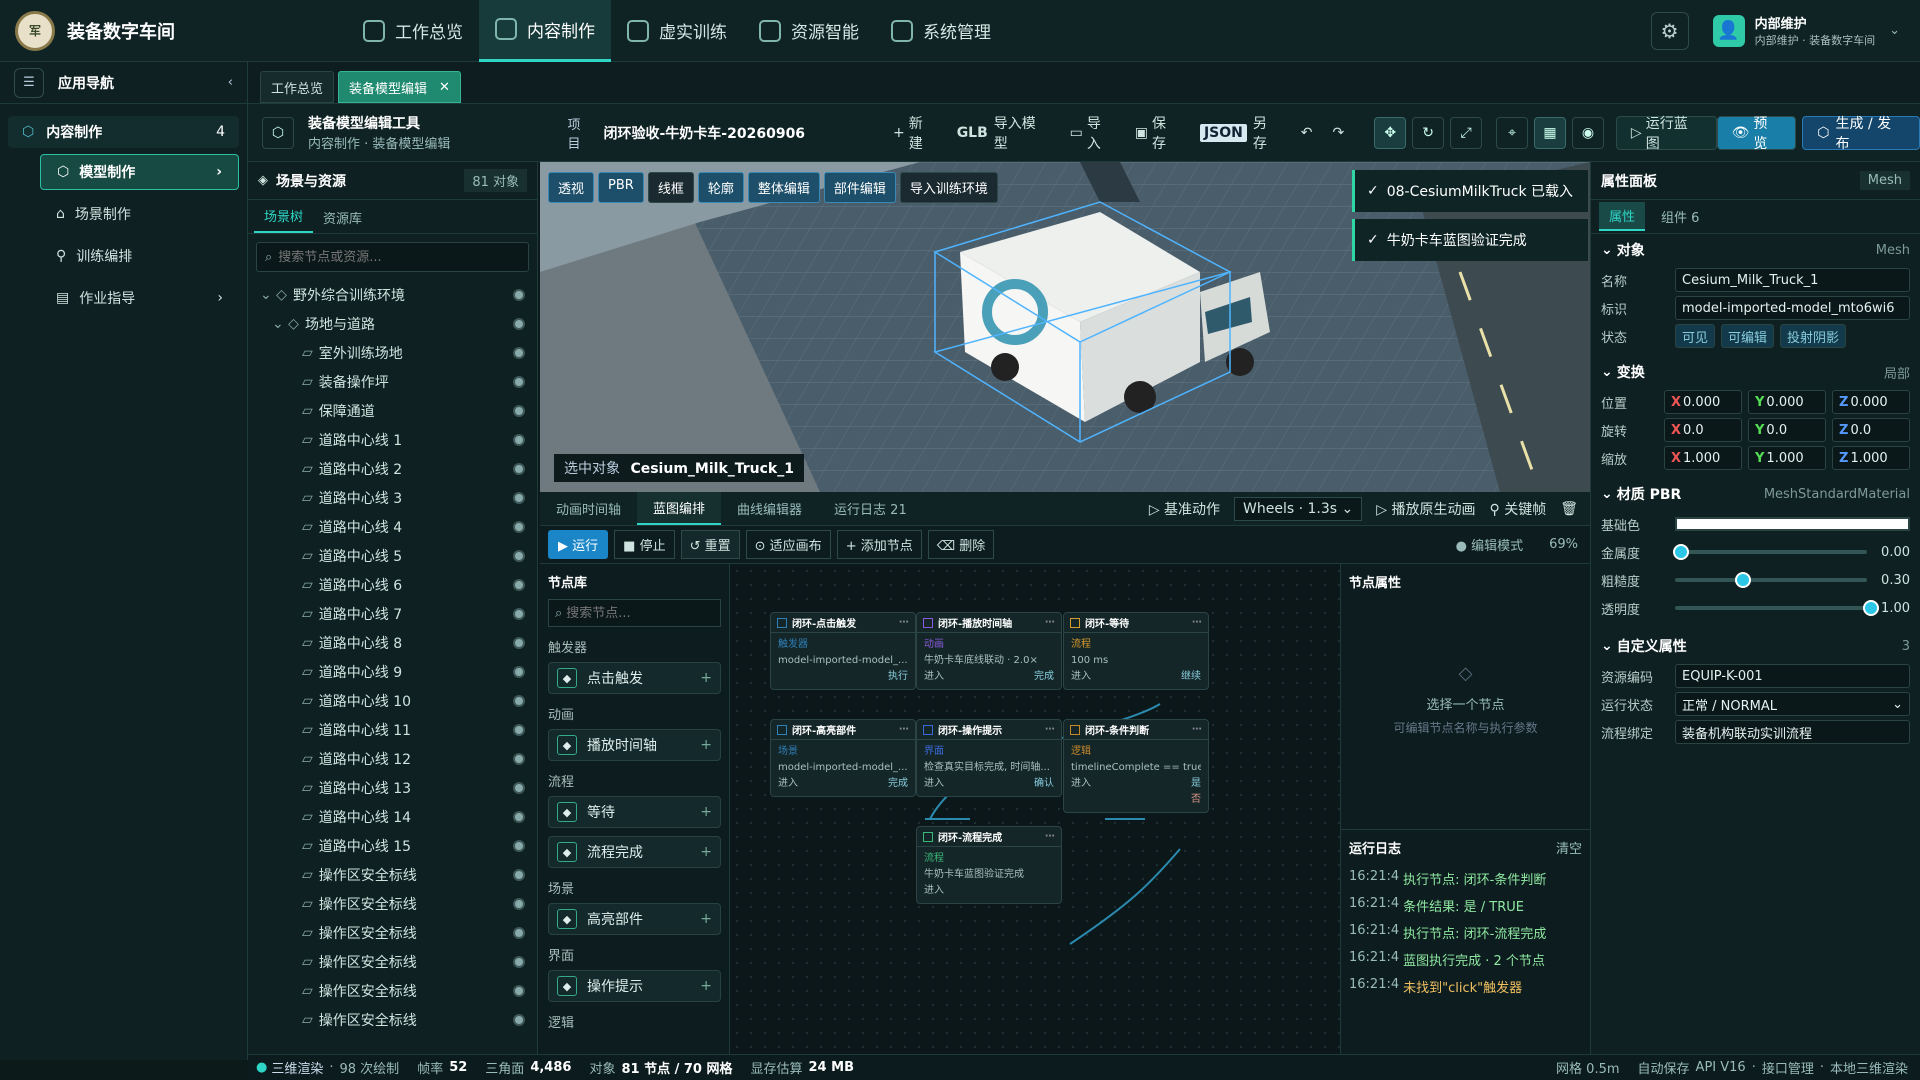 This screenshot has height=1080, width=1920. Describe the element at coordinates (444, 87) in the screenshot. I see `close-icon: ✕` at that location.